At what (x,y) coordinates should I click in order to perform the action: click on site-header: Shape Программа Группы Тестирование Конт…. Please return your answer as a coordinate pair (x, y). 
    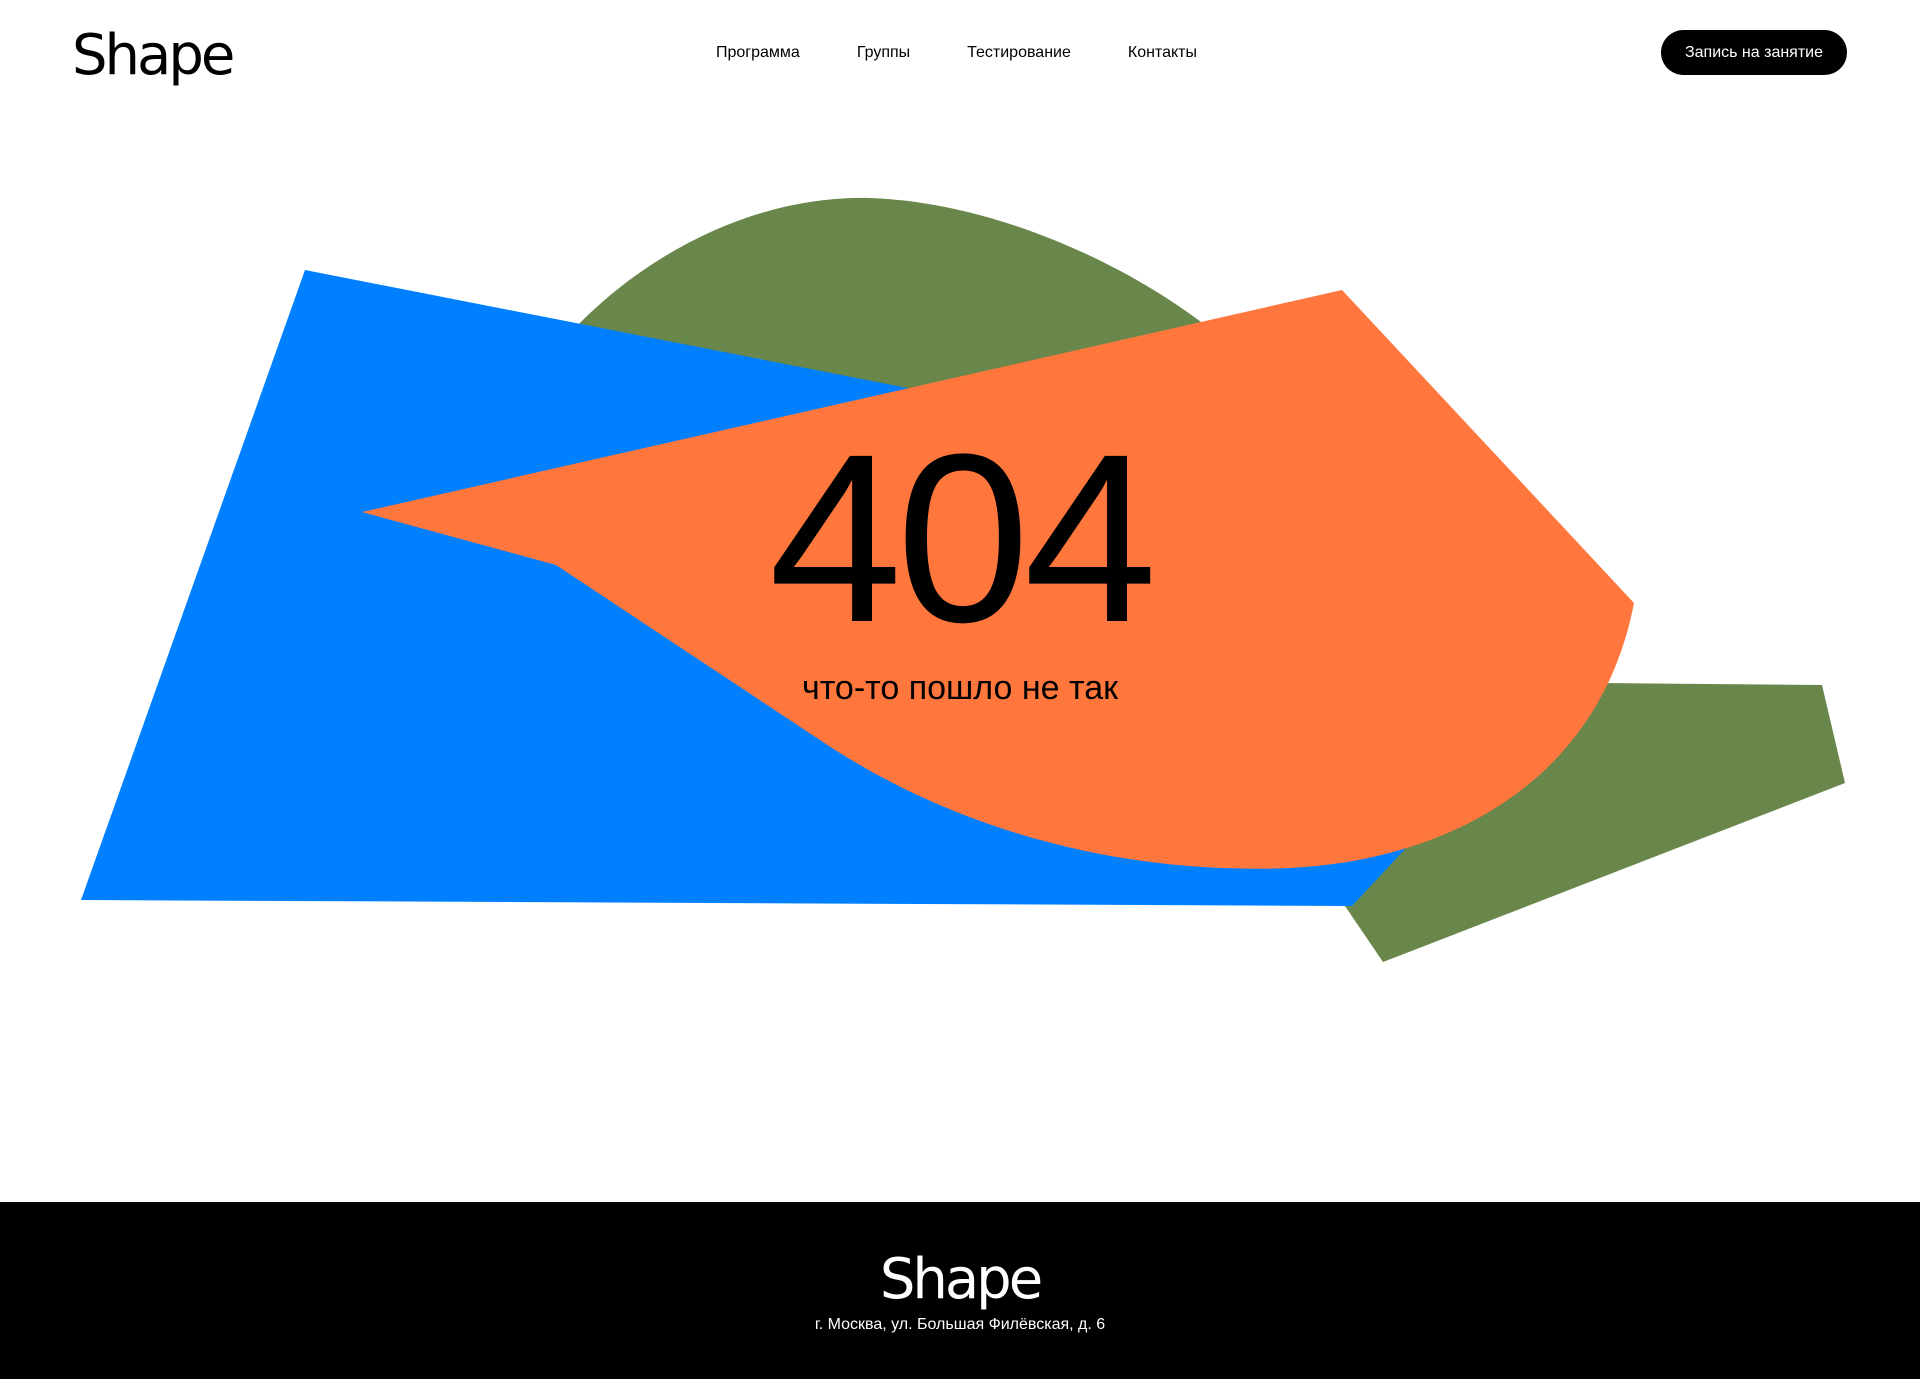
    Looking at the image, I should click on (960, 53).